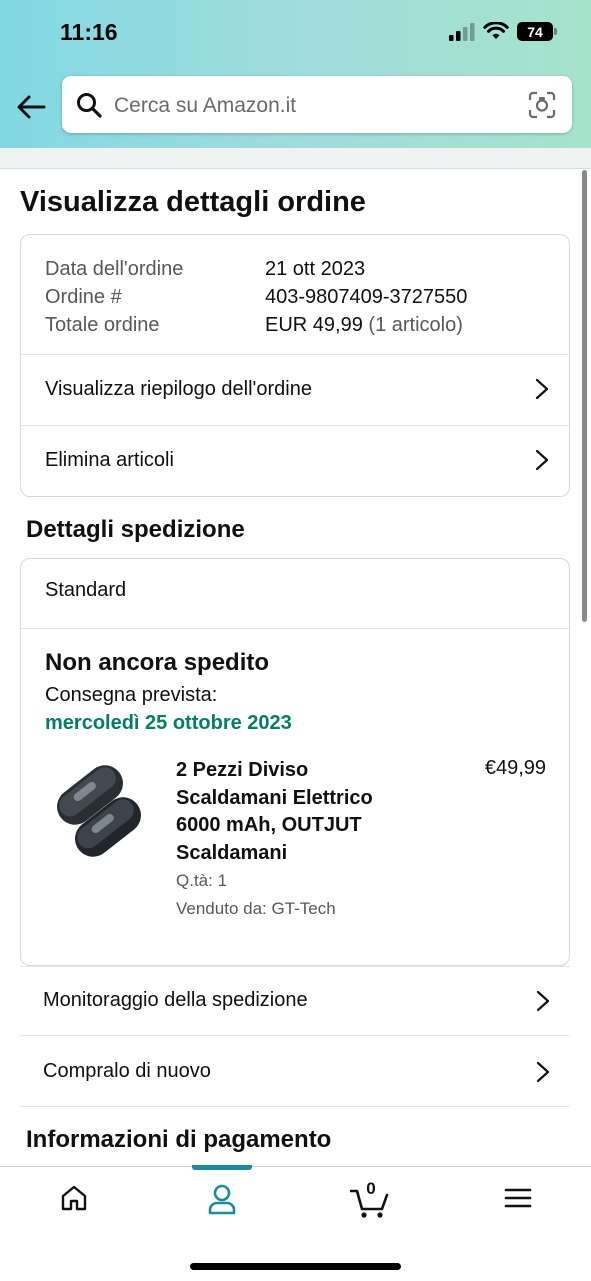  I want to click on product-image, so click(98, 810).